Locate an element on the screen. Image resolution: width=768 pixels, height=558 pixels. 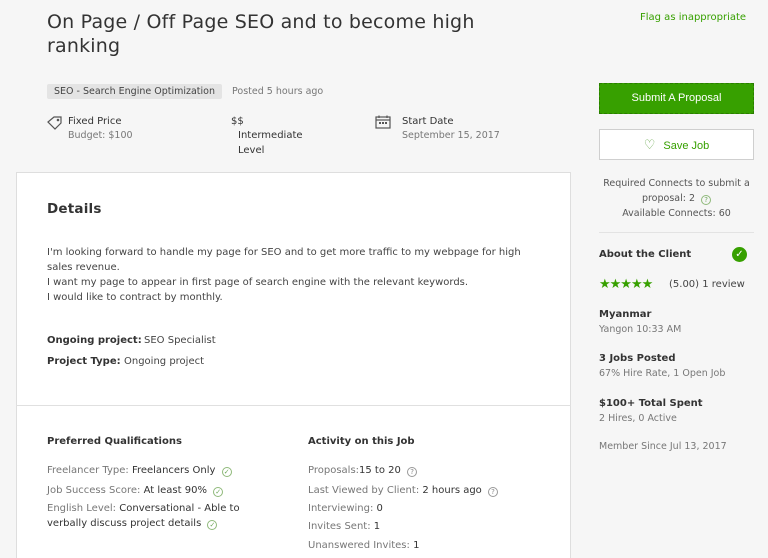
flag-inappropriate-link: Flag as inappropriate is located at coordinates (693, 17).